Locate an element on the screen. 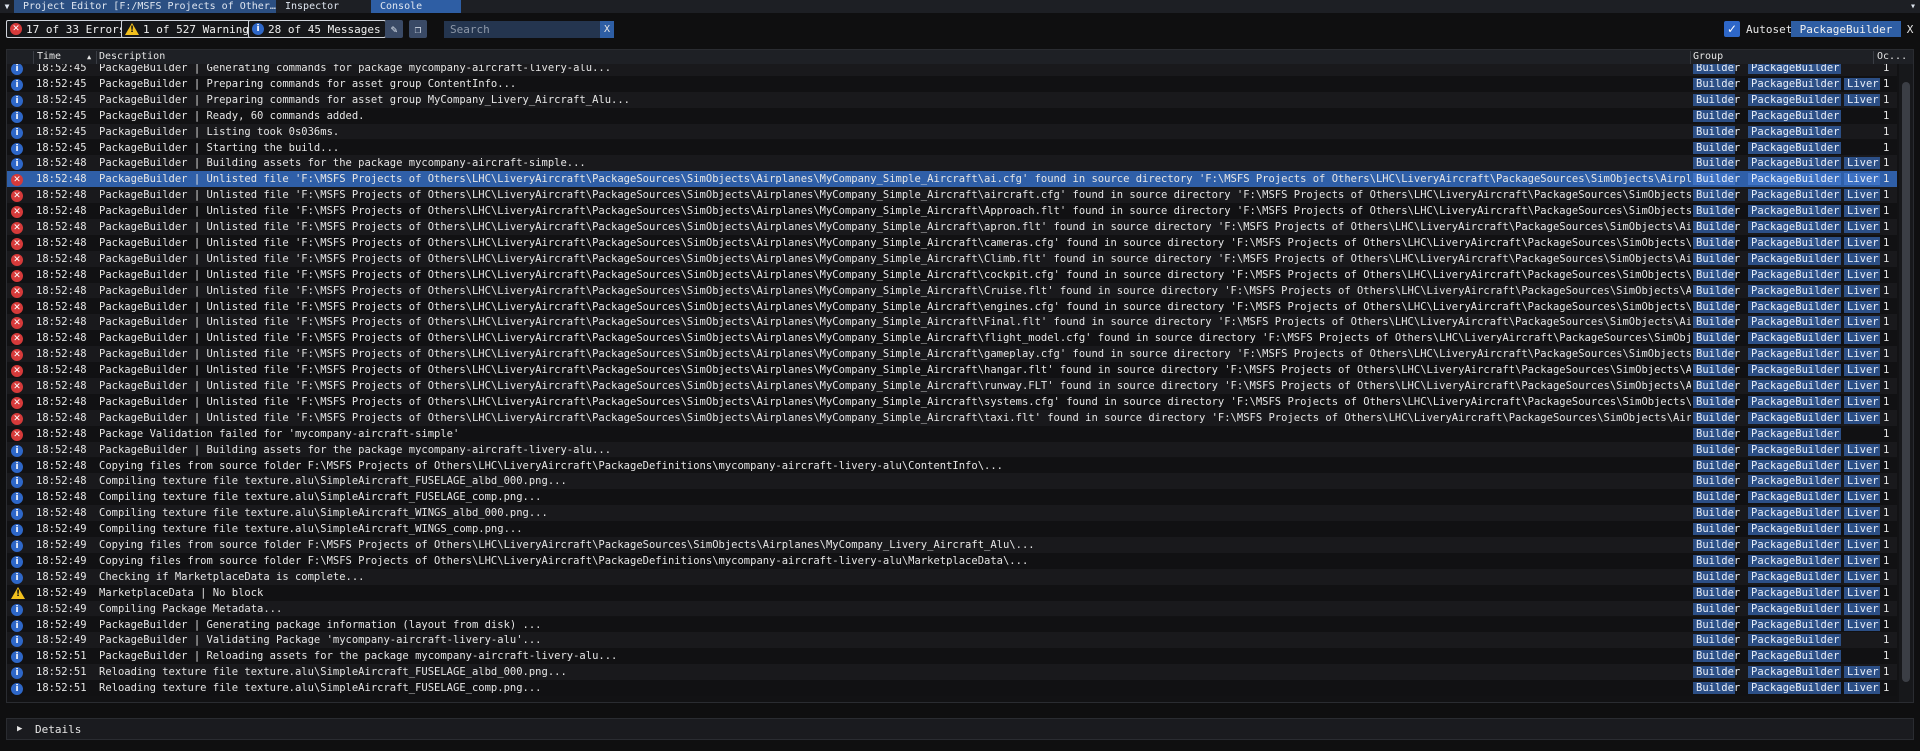  warnings-filter-button: ! 1 of 527 Warnings is located at coordinates (191, 29).